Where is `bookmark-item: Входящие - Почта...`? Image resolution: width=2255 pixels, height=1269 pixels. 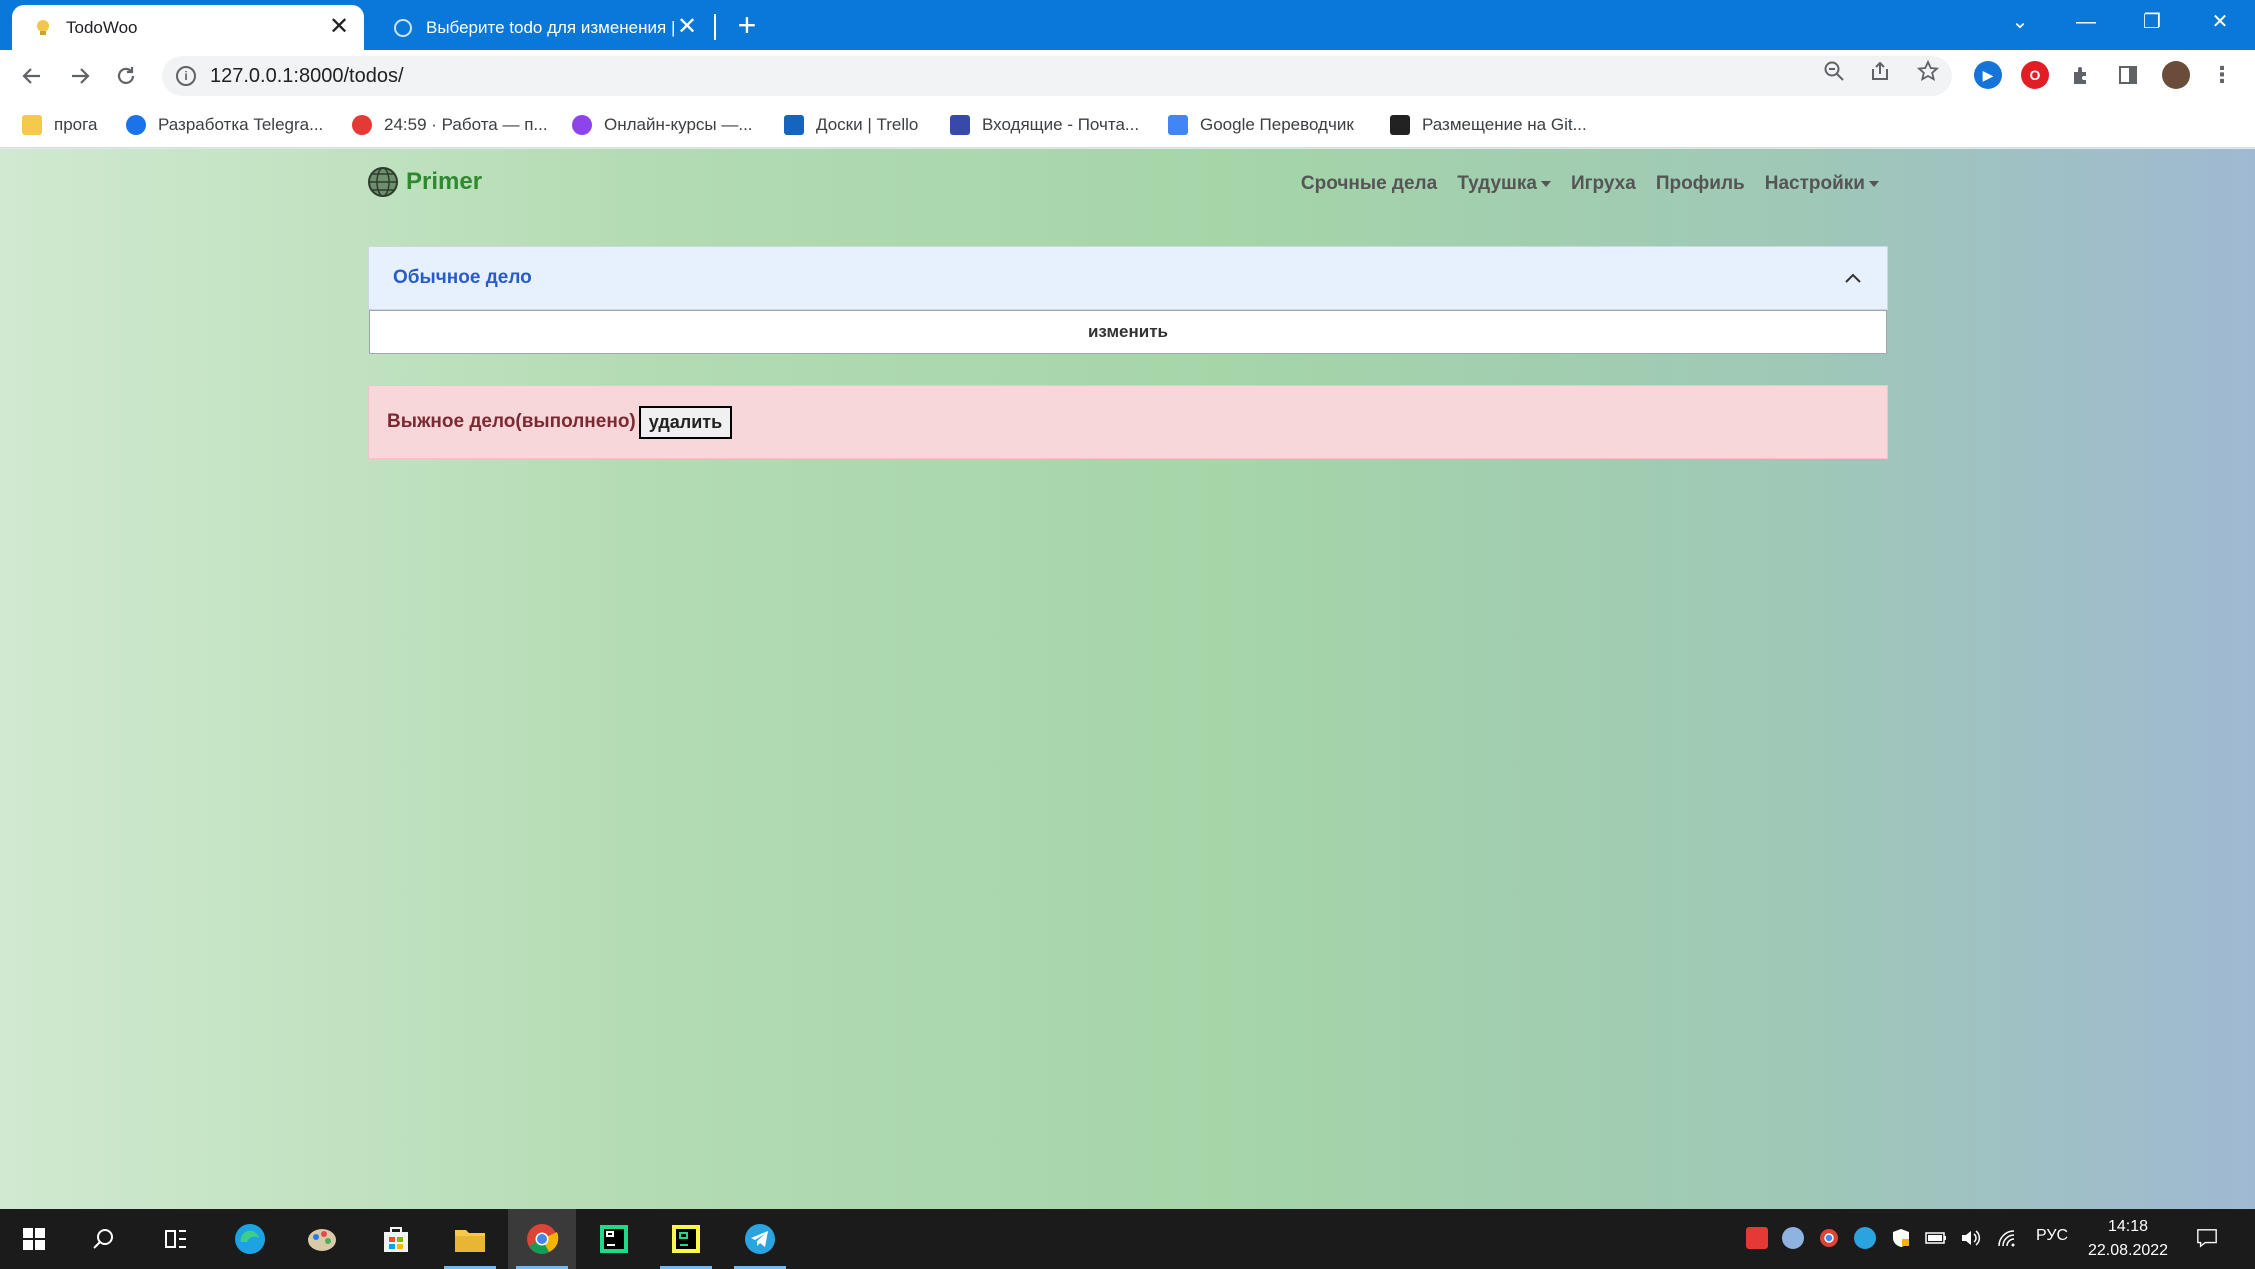
bookmark-item: Входящие - Почта... is located at coordinates (1044, 125).